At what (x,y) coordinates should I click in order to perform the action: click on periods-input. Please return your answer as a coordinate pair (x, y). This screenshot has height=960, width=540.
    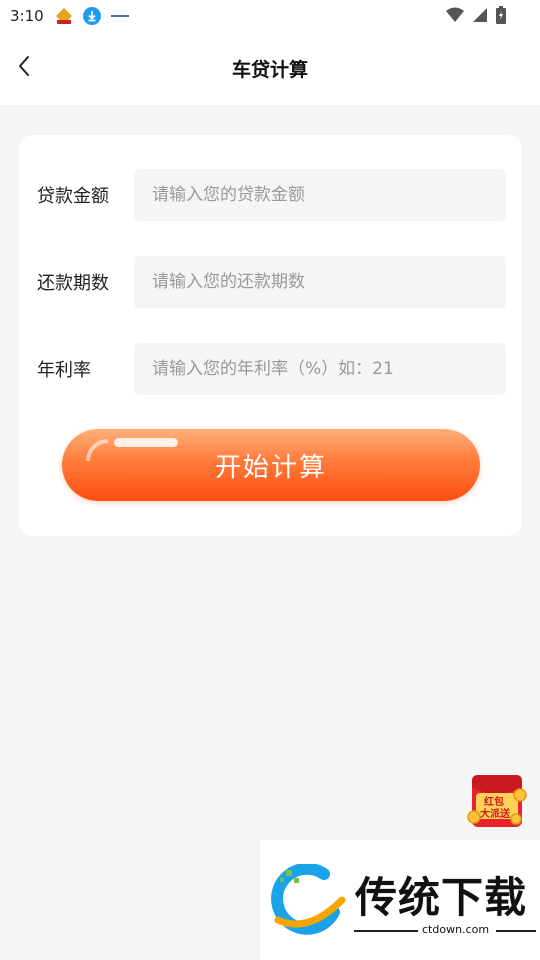
    Looking at the image, I should click on (320, 282).